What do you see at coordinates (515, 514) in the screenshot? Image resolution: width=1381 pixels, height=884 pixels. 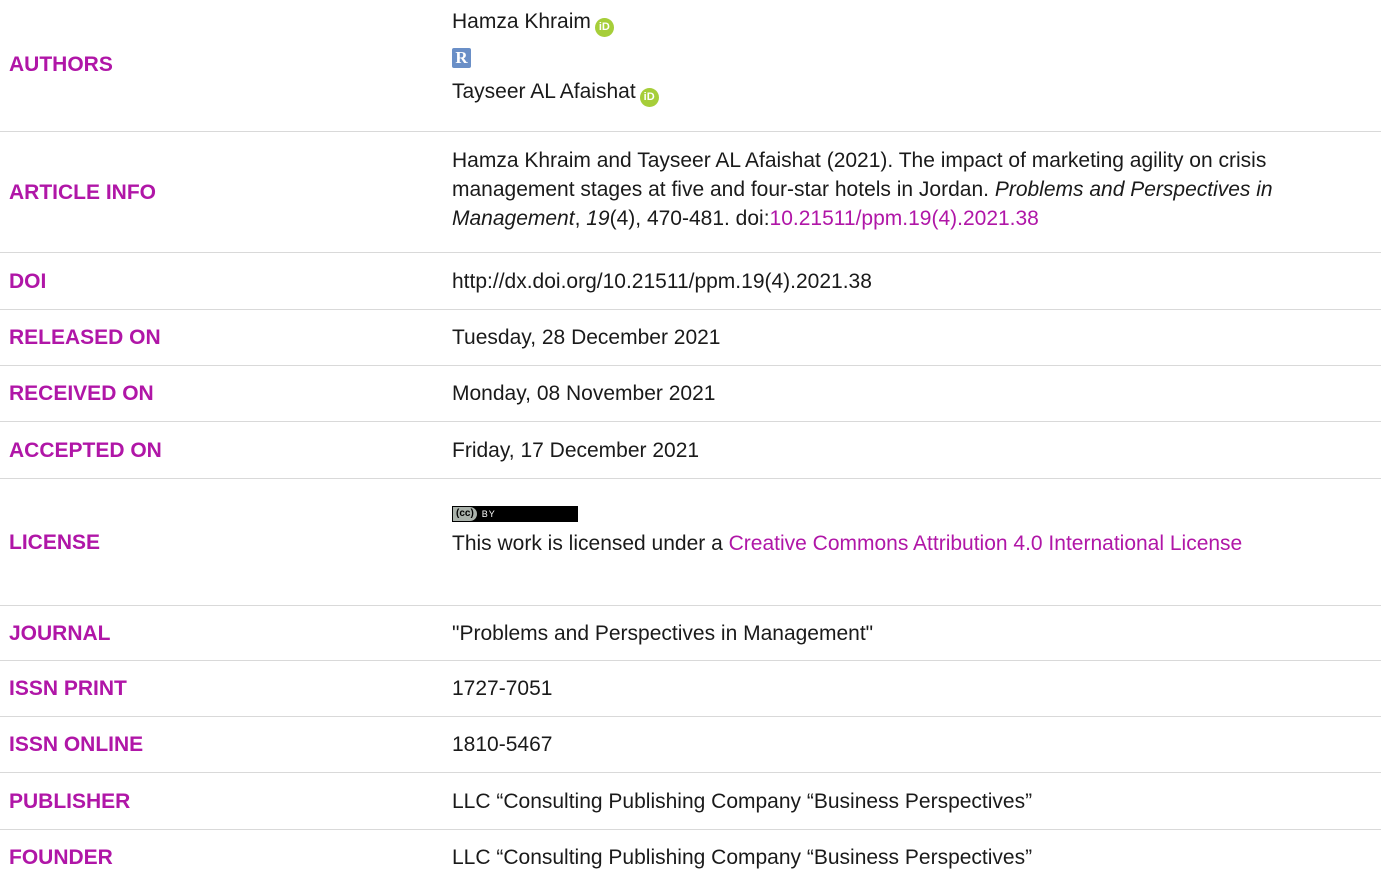 I see `cc-by-badge-icon: (cc) BY` at bounding box center [515, 514].